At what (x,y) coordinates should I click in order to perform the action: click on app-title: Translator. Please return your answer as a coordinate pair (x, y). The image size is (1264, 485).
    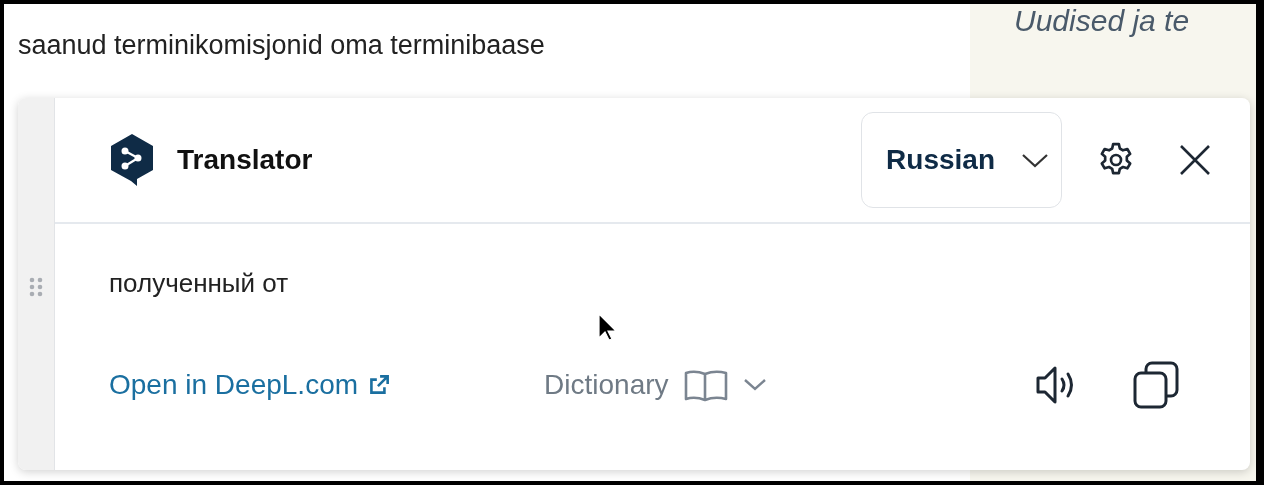
    Looking at the image, I should click on (245, 160).